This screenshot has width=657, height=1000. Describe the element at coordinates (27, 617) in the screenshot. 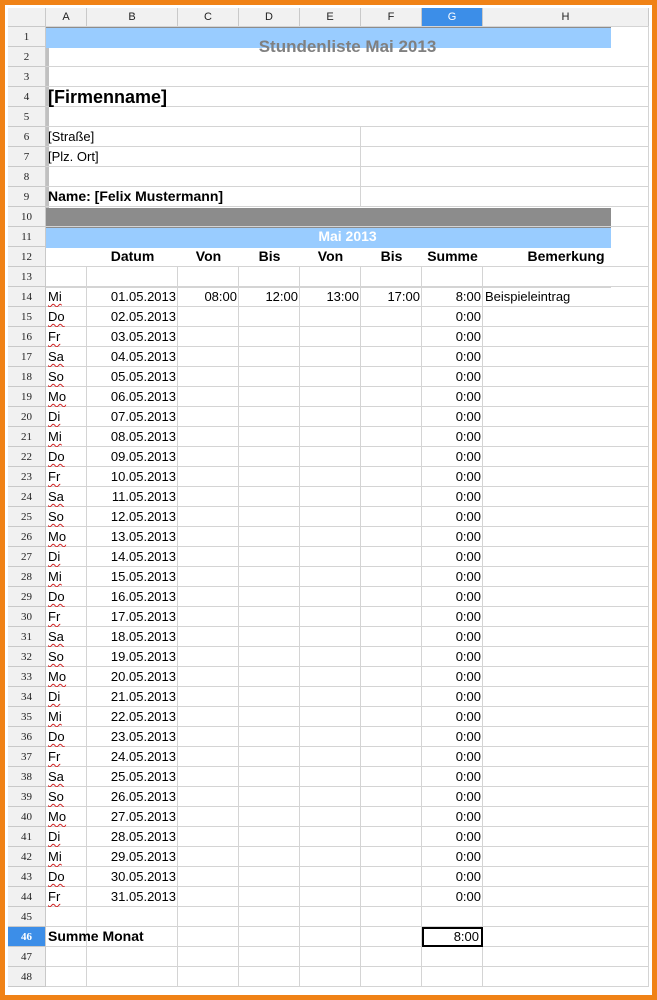

I see `row-header-30: 30` at that location.